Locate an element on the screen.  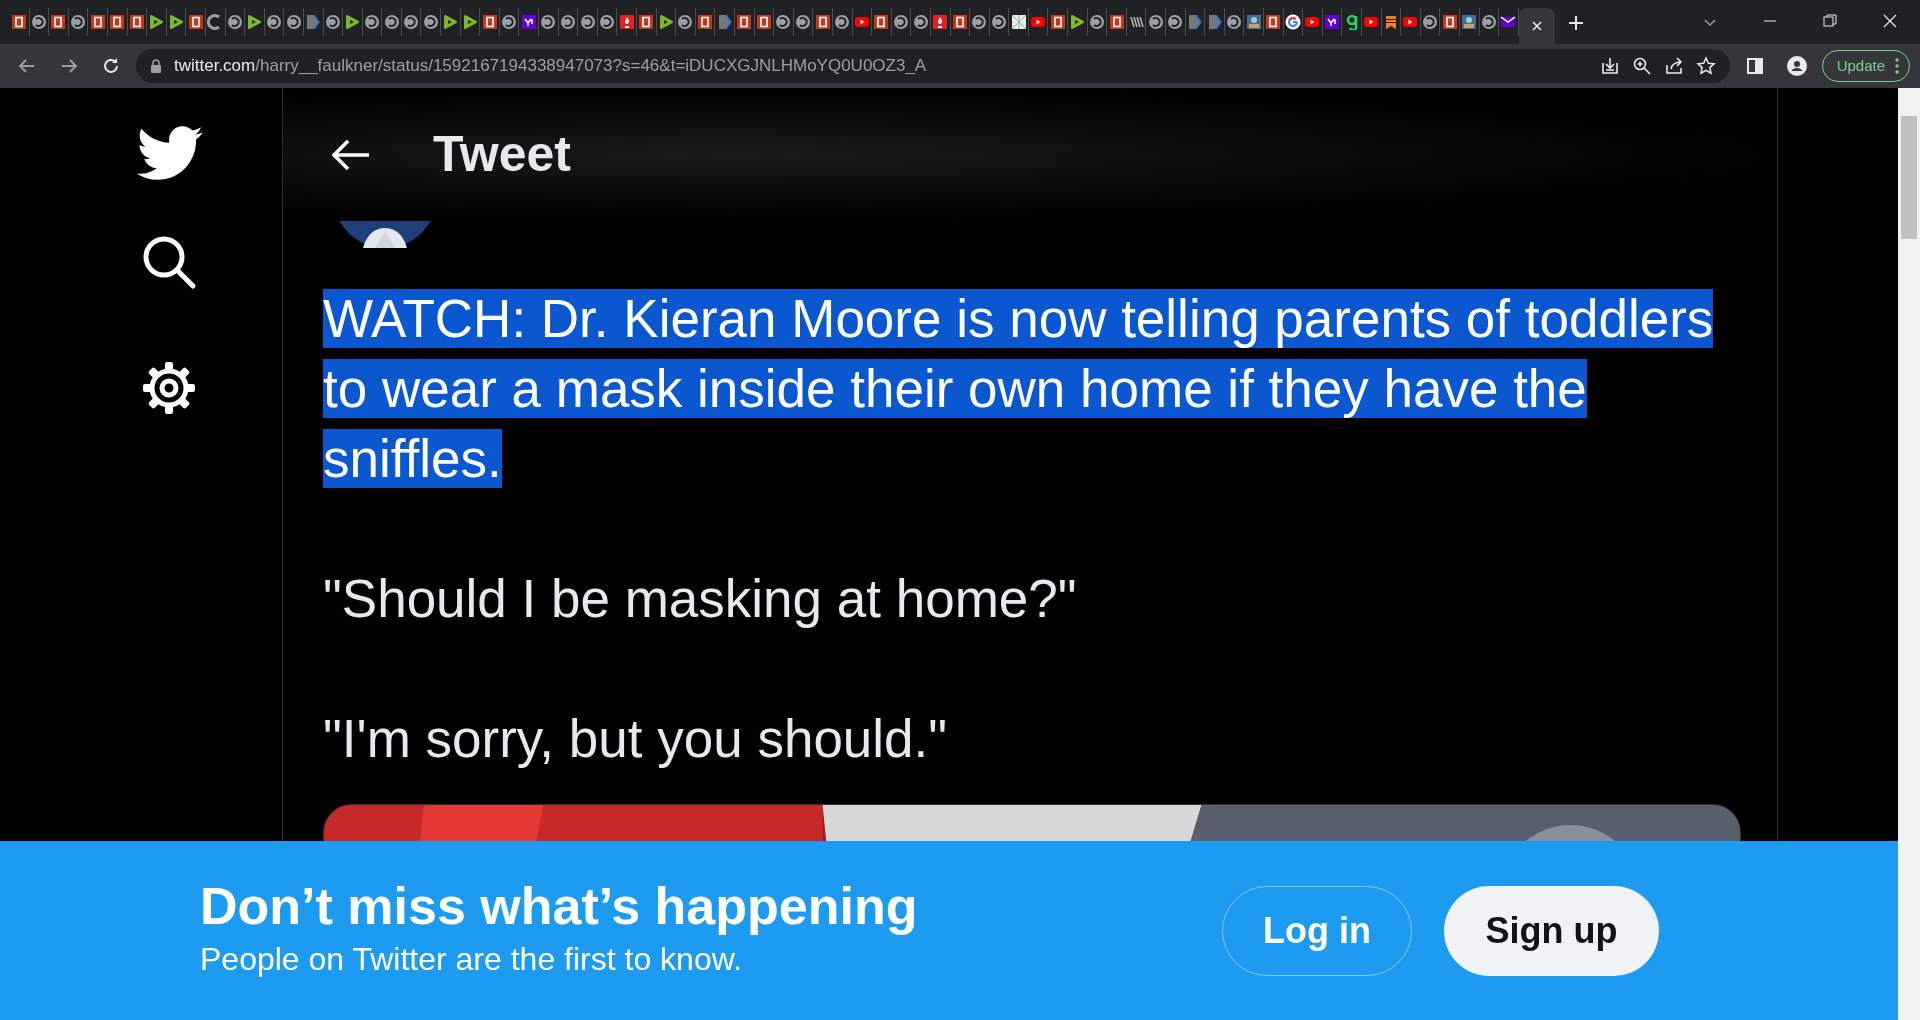
video-icon is located at coordinates (1038, 22).